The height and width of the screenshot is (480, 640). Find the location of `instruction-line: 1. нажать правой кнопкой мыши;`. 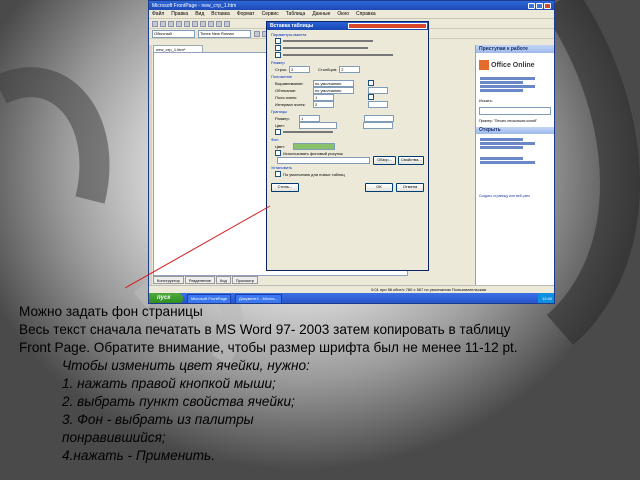

instruction-line: 1. нажать правой кнопкой мыши; is located at coordinates (169, 383).